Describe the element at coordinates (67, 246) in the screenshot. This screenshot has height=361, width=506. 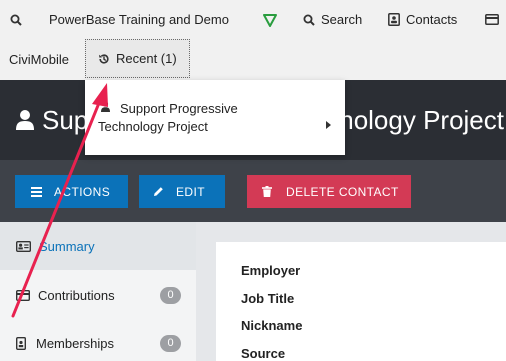
I see `tab-summary-label: Summary` at that location.